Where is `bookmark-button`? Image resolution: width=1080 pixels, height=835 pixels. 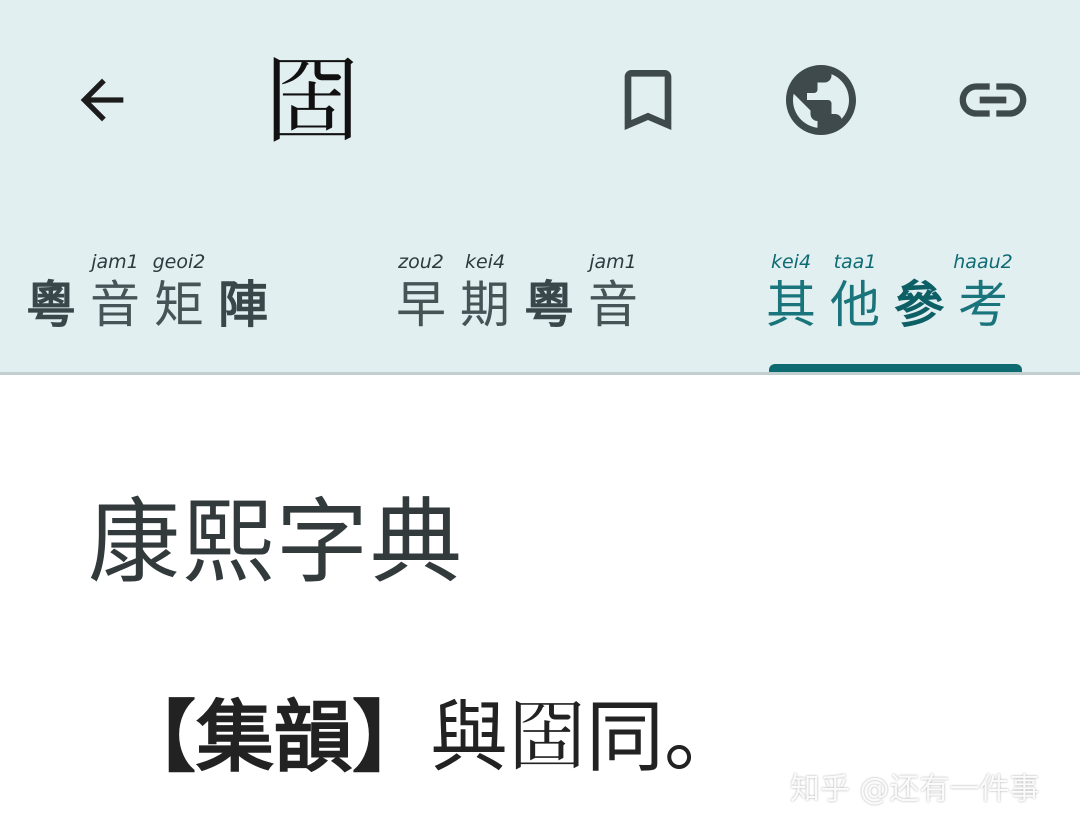
bookmark-button is located at coordinates (648, 100).